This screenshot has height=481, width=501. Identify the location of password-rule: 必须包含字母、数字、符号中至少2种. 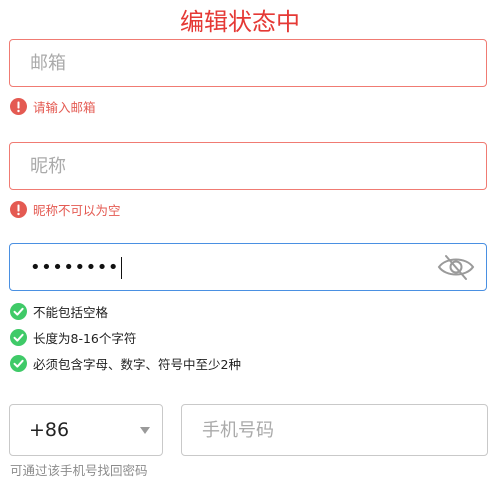
(125, 363).